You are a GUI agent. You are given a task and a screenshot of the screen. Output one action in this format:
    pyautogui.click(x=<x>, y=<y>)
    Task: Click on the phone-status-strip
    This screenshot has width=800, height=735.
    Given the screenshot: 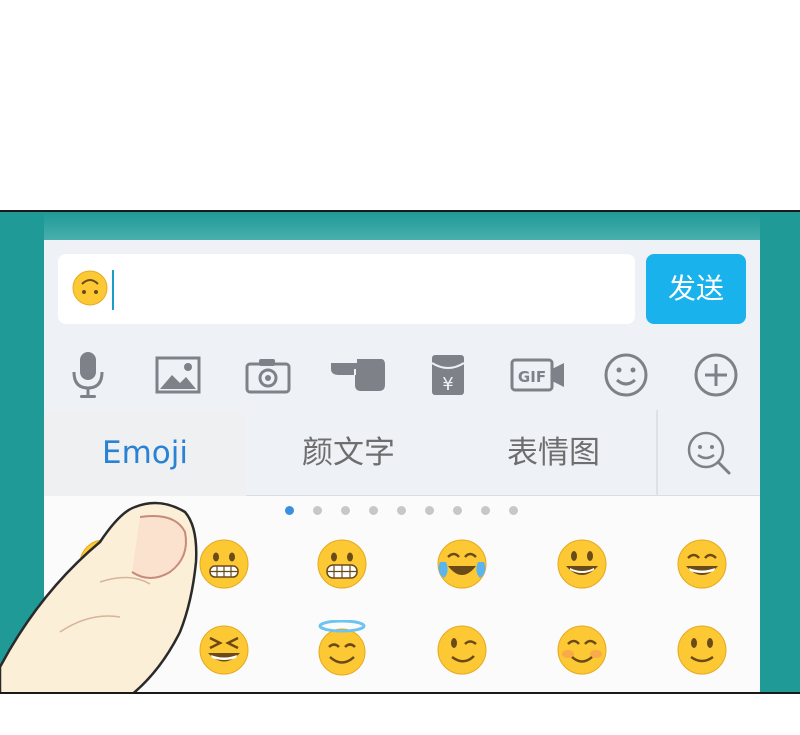 What is the action you would take?
    pyautogui.click(x=402, y=227)
    